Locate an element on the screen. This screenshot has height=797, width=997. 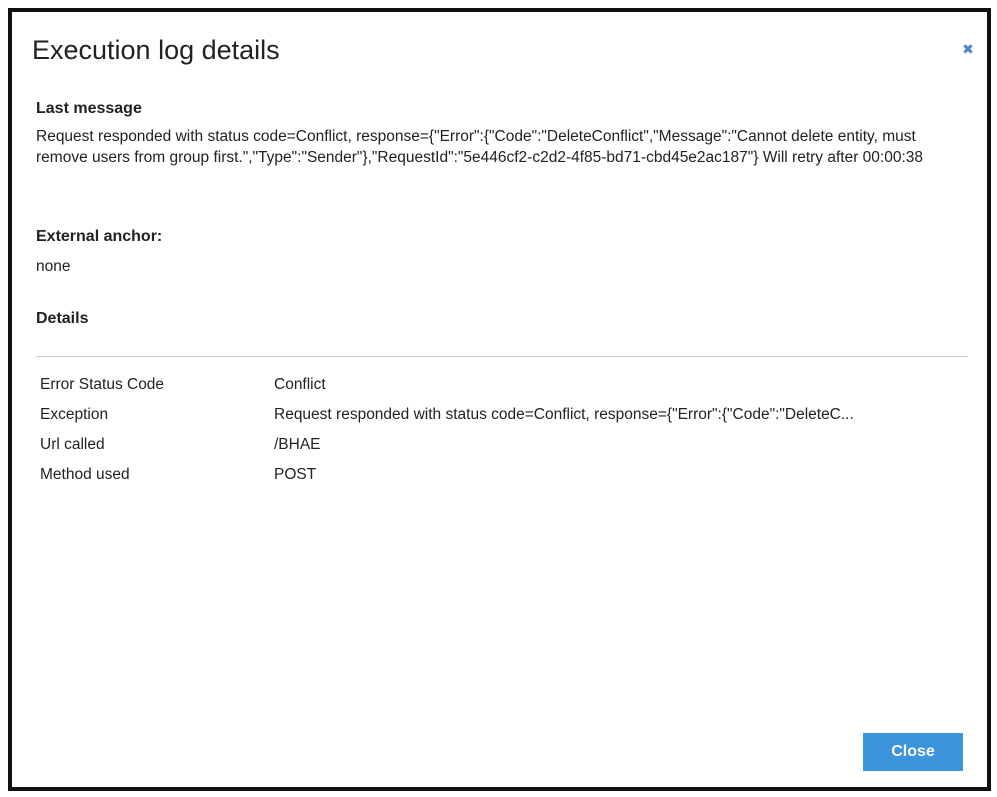
table-row: Url called /BHAE is located at coordinates (502, 445).